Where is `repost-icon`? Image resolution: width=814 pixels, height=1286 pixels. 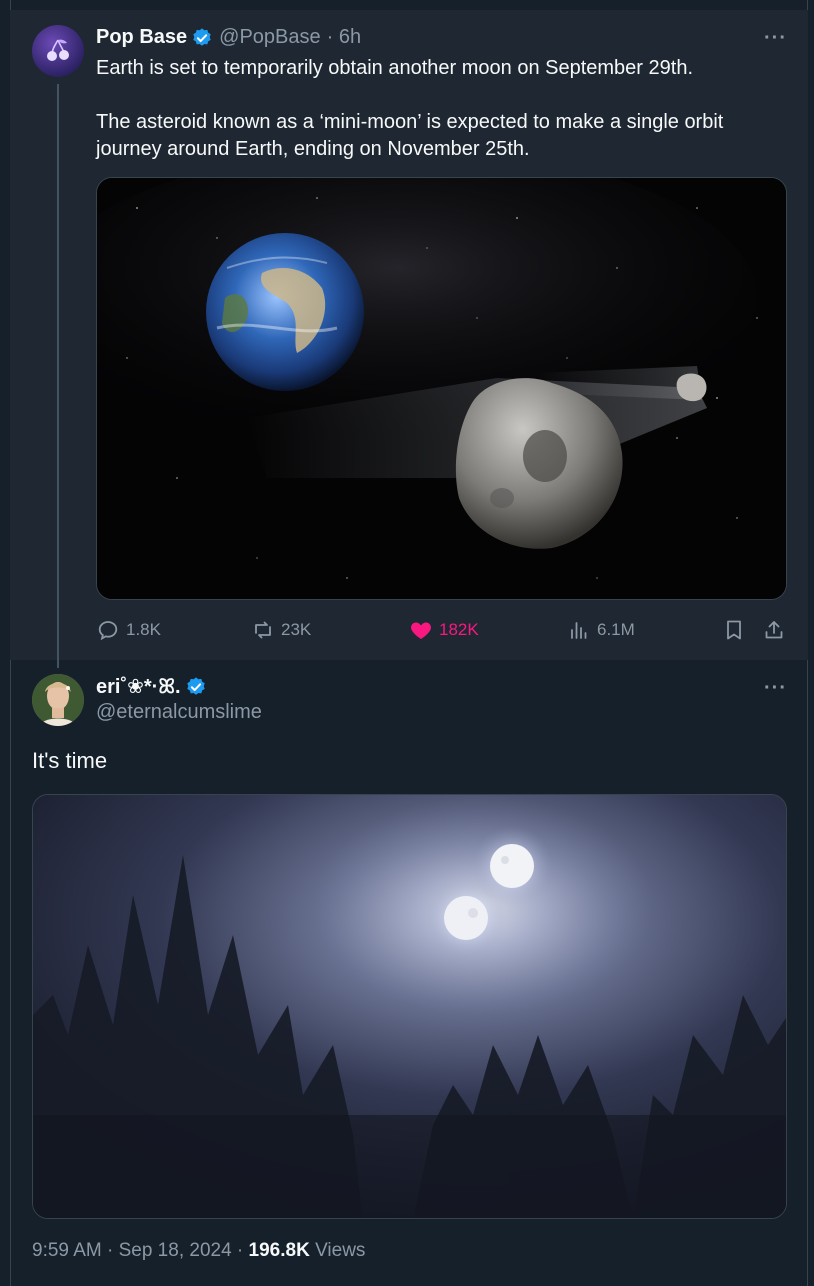
repost-icon is located at coordinates (263, 630).